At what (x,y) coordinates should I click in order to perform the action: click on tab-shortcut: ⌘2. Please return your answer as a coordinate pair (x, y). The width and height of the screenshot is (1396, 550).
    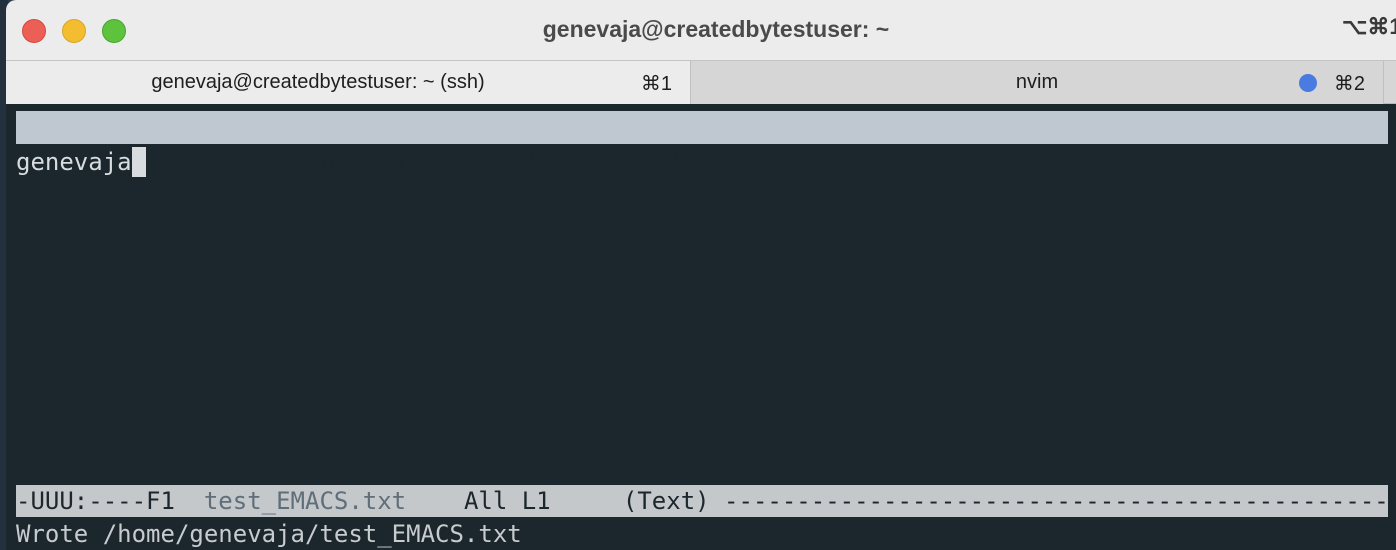
    Looking at the image, I should click on (1349, 84).